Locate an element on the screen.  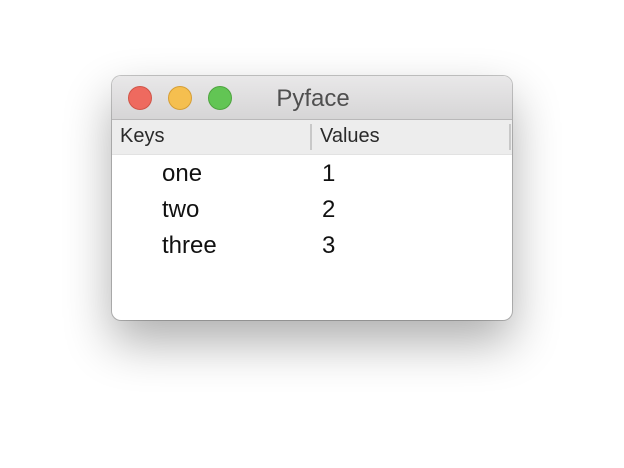
table-row: two 2 is located at coordinates (312, 210).